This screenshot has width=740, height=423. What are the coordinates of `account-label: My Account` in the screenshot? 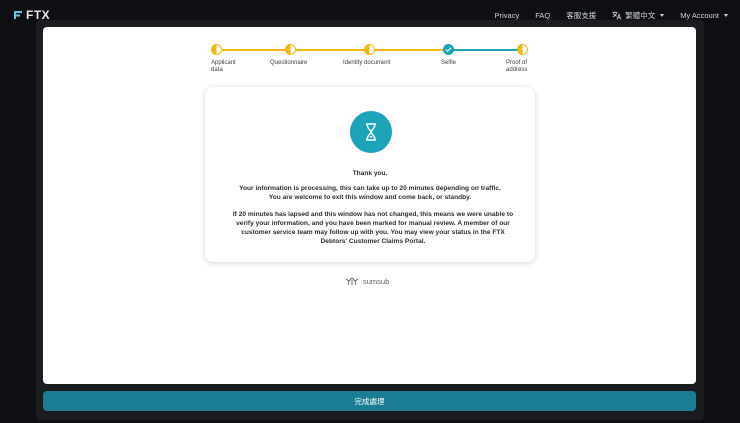 It's located at (699, 15).